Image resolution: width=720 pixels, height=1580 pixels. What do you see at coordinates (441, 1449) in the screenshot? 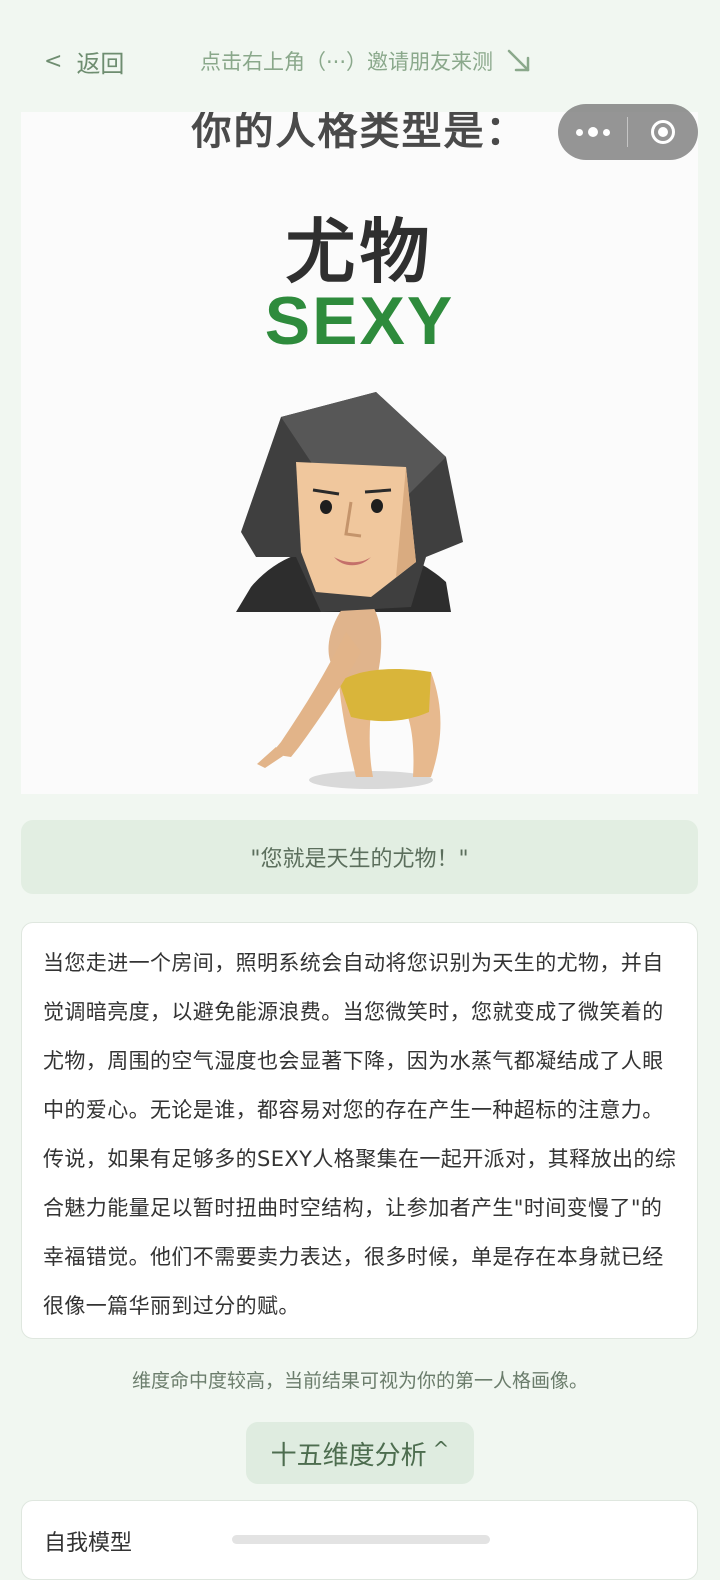
I see `chevron-up-icon: ^` at bounding box center [441, 1449].